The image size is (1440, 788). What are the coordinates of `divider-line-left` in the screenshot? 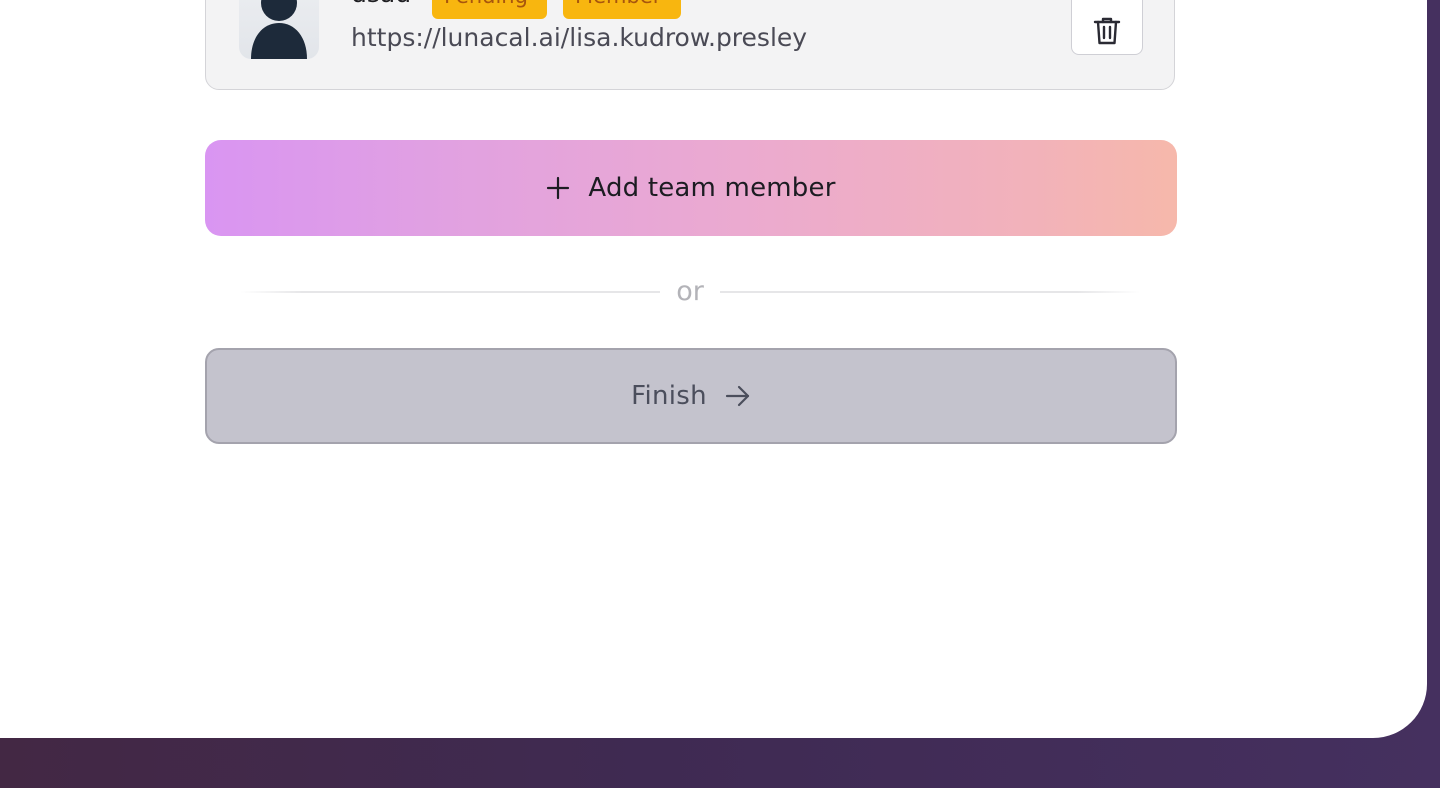 It's located at (450, 292).